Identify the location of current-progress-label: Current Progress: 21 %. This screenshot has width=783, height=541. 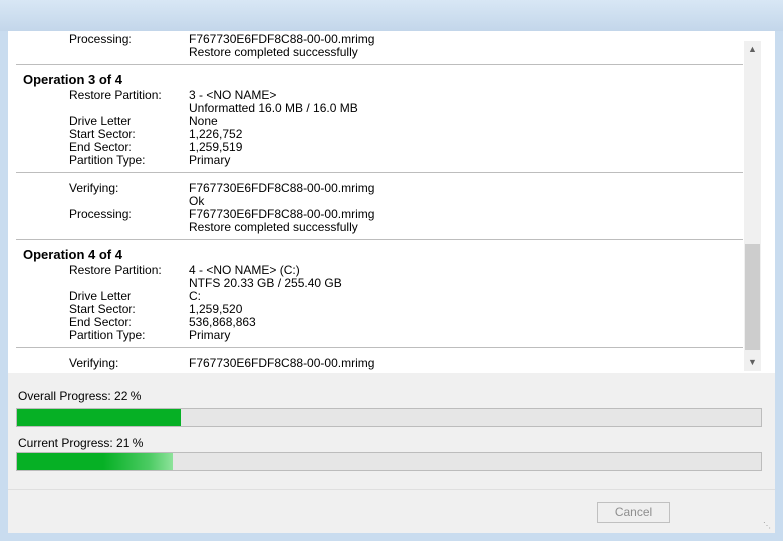
(81, 443).